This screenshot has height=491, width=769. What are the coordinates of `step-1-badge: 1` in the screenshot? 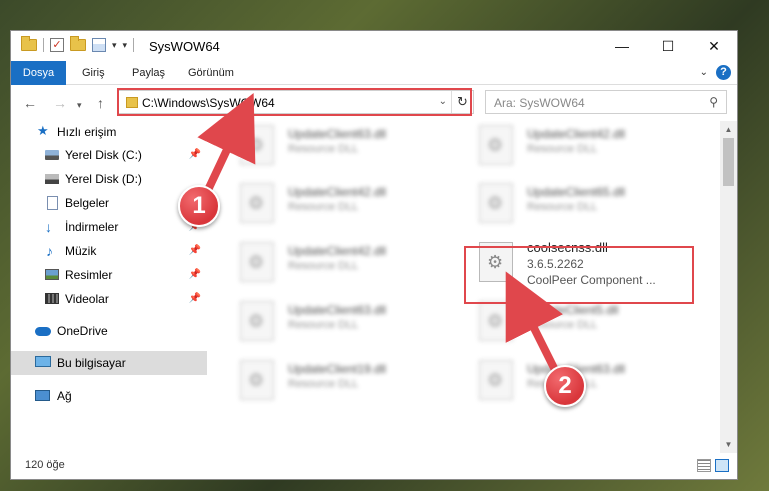 It's located at (199, 206).